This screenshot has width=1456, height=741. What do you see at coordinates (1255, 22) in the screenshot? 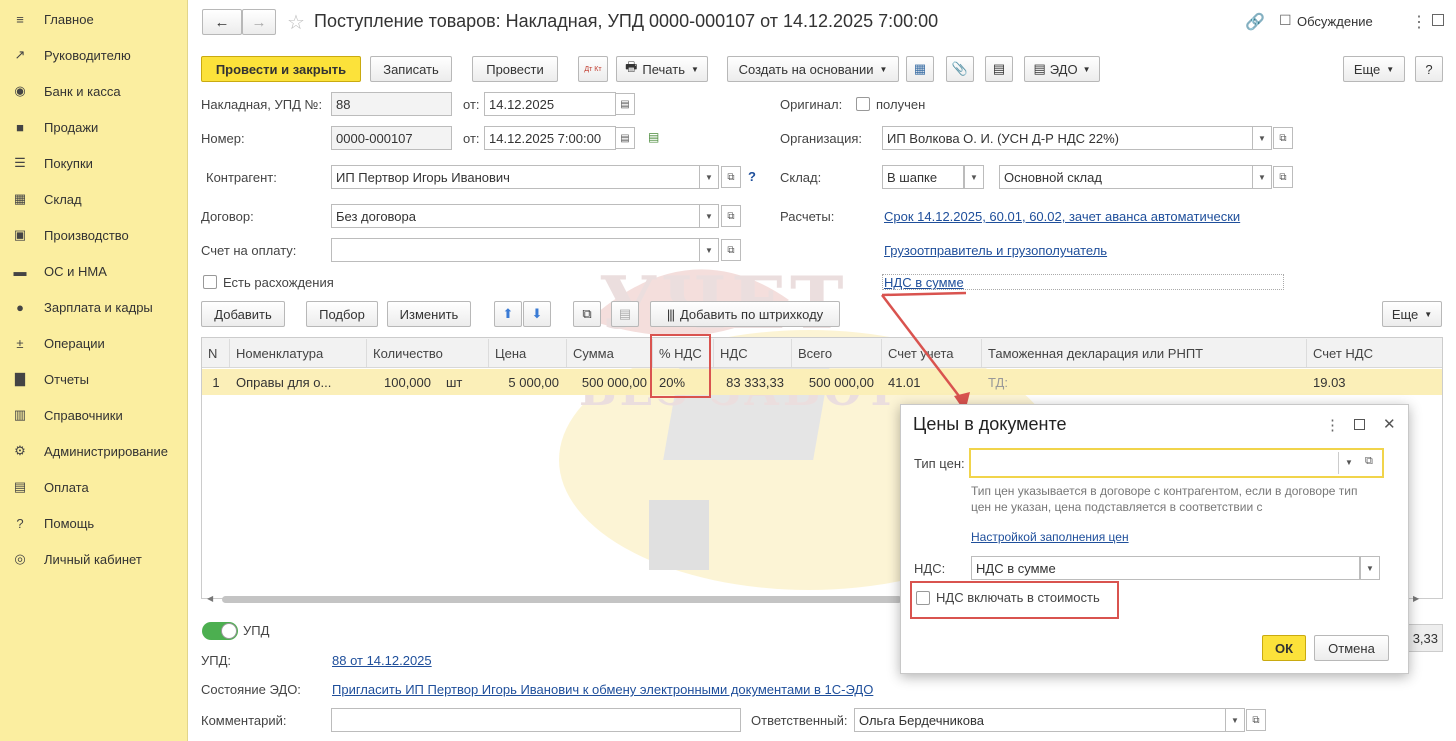
I see `link-icon: 🔗` at bounding box center [1255, 22].